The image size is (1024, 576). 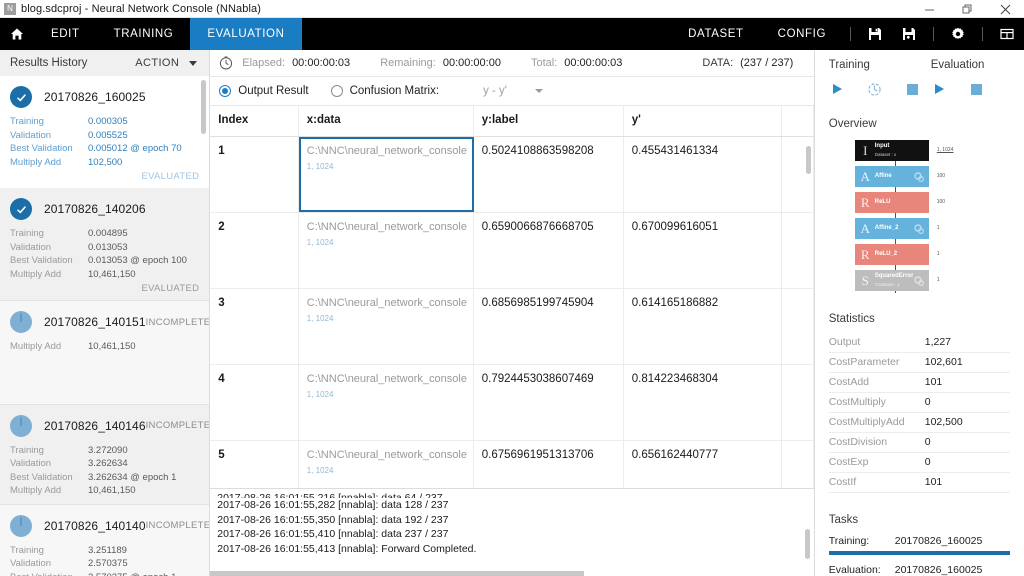 I want to click on data-value: (237 / 237), so click(x=767, y=63).